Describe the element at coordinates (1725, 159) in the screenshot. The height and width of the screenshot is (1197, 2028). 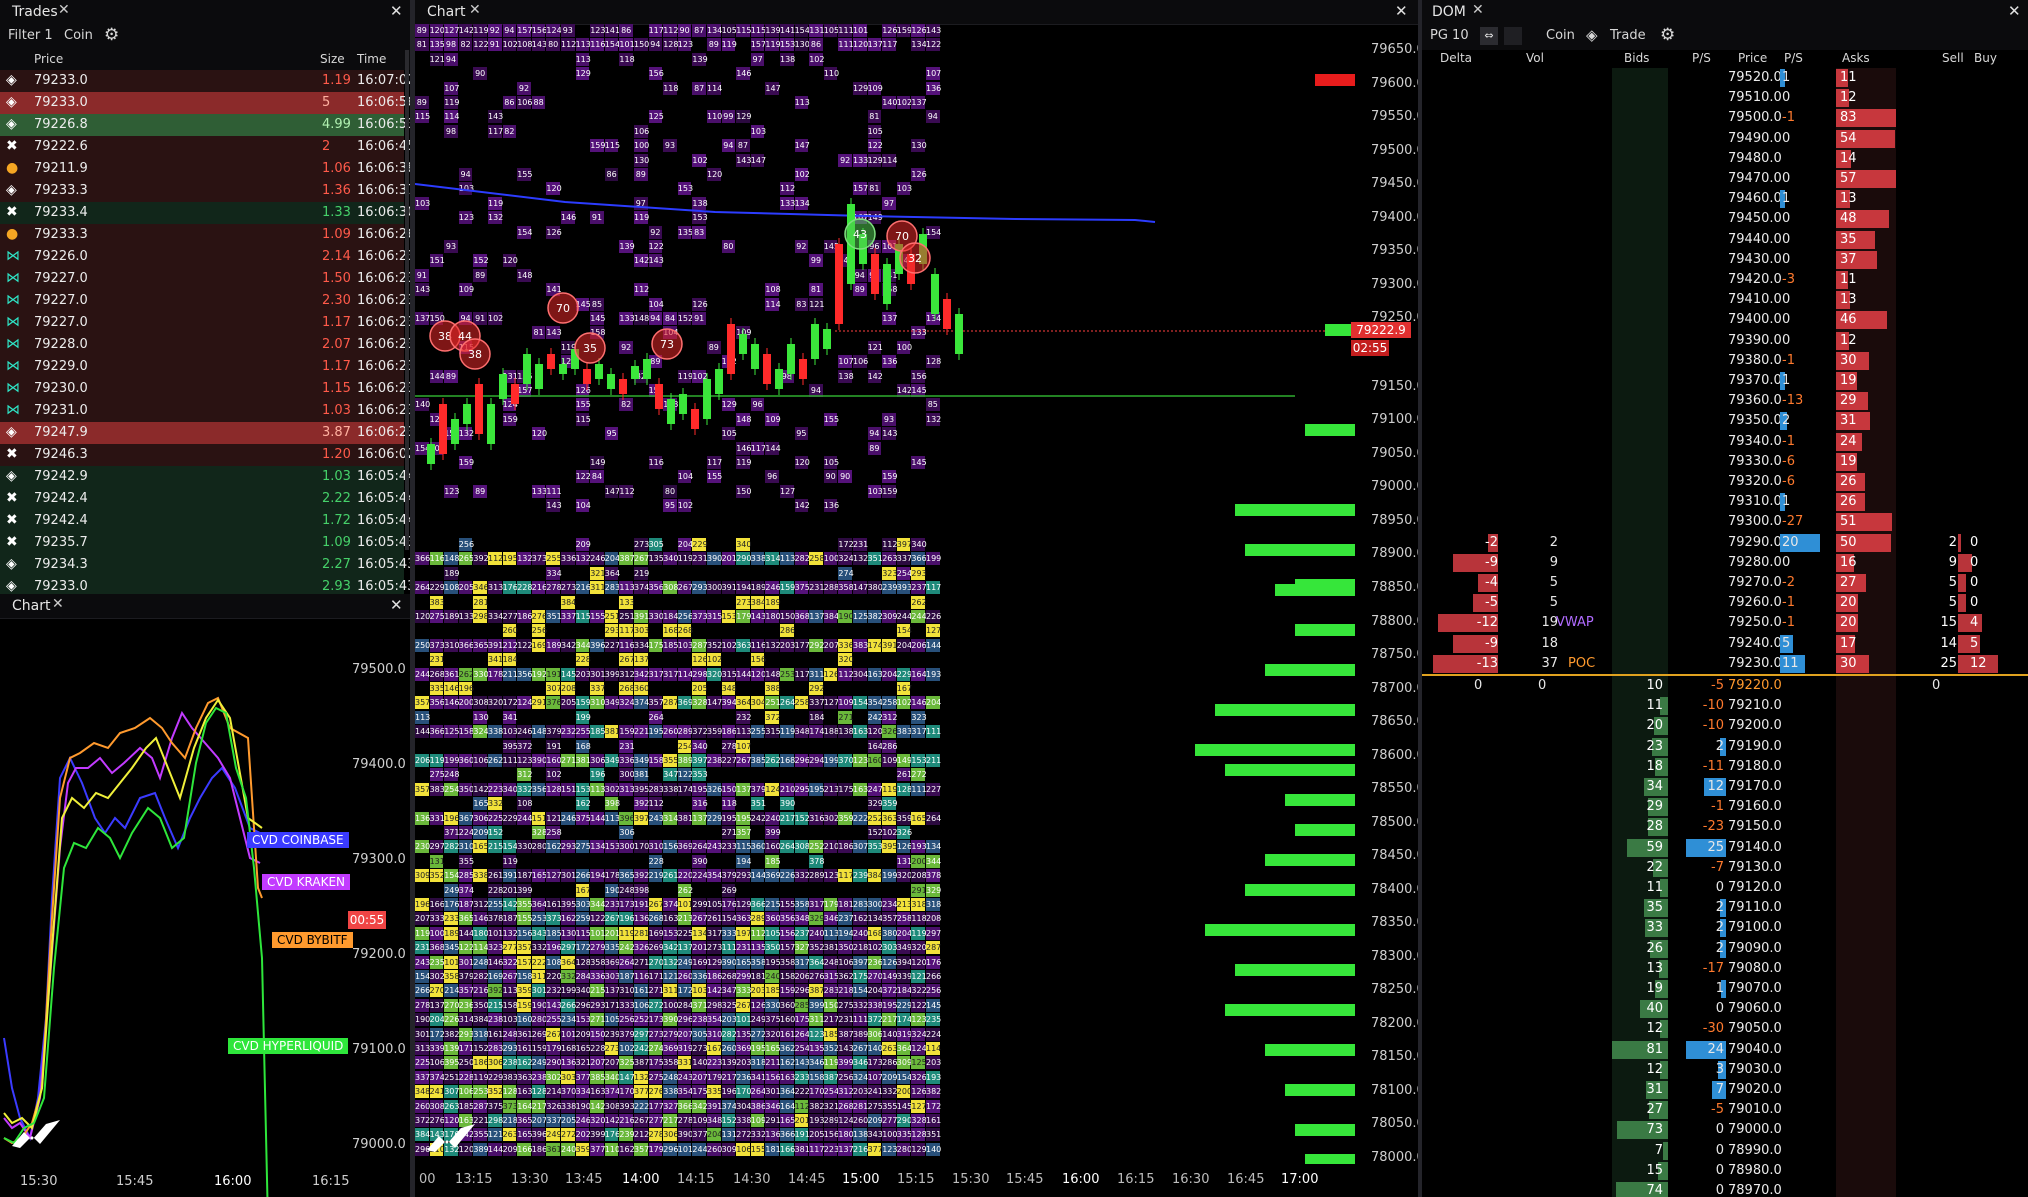
I see `dom-ask-row: 79480.0 14` at that location.